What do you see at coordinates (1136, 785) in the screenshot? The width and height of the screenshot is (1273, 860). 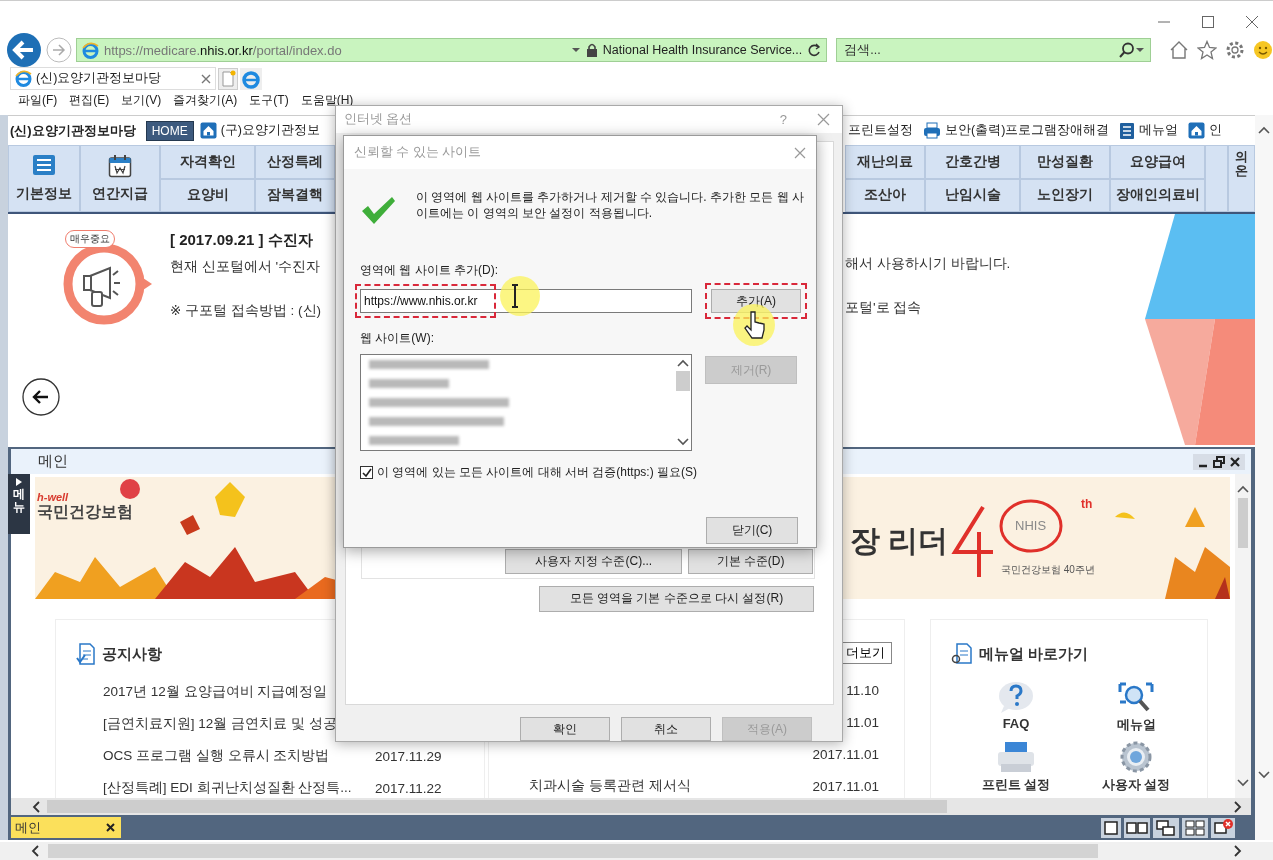 I see `shortcut-label: 사용자 설정` at bounding box center [1136, 785].